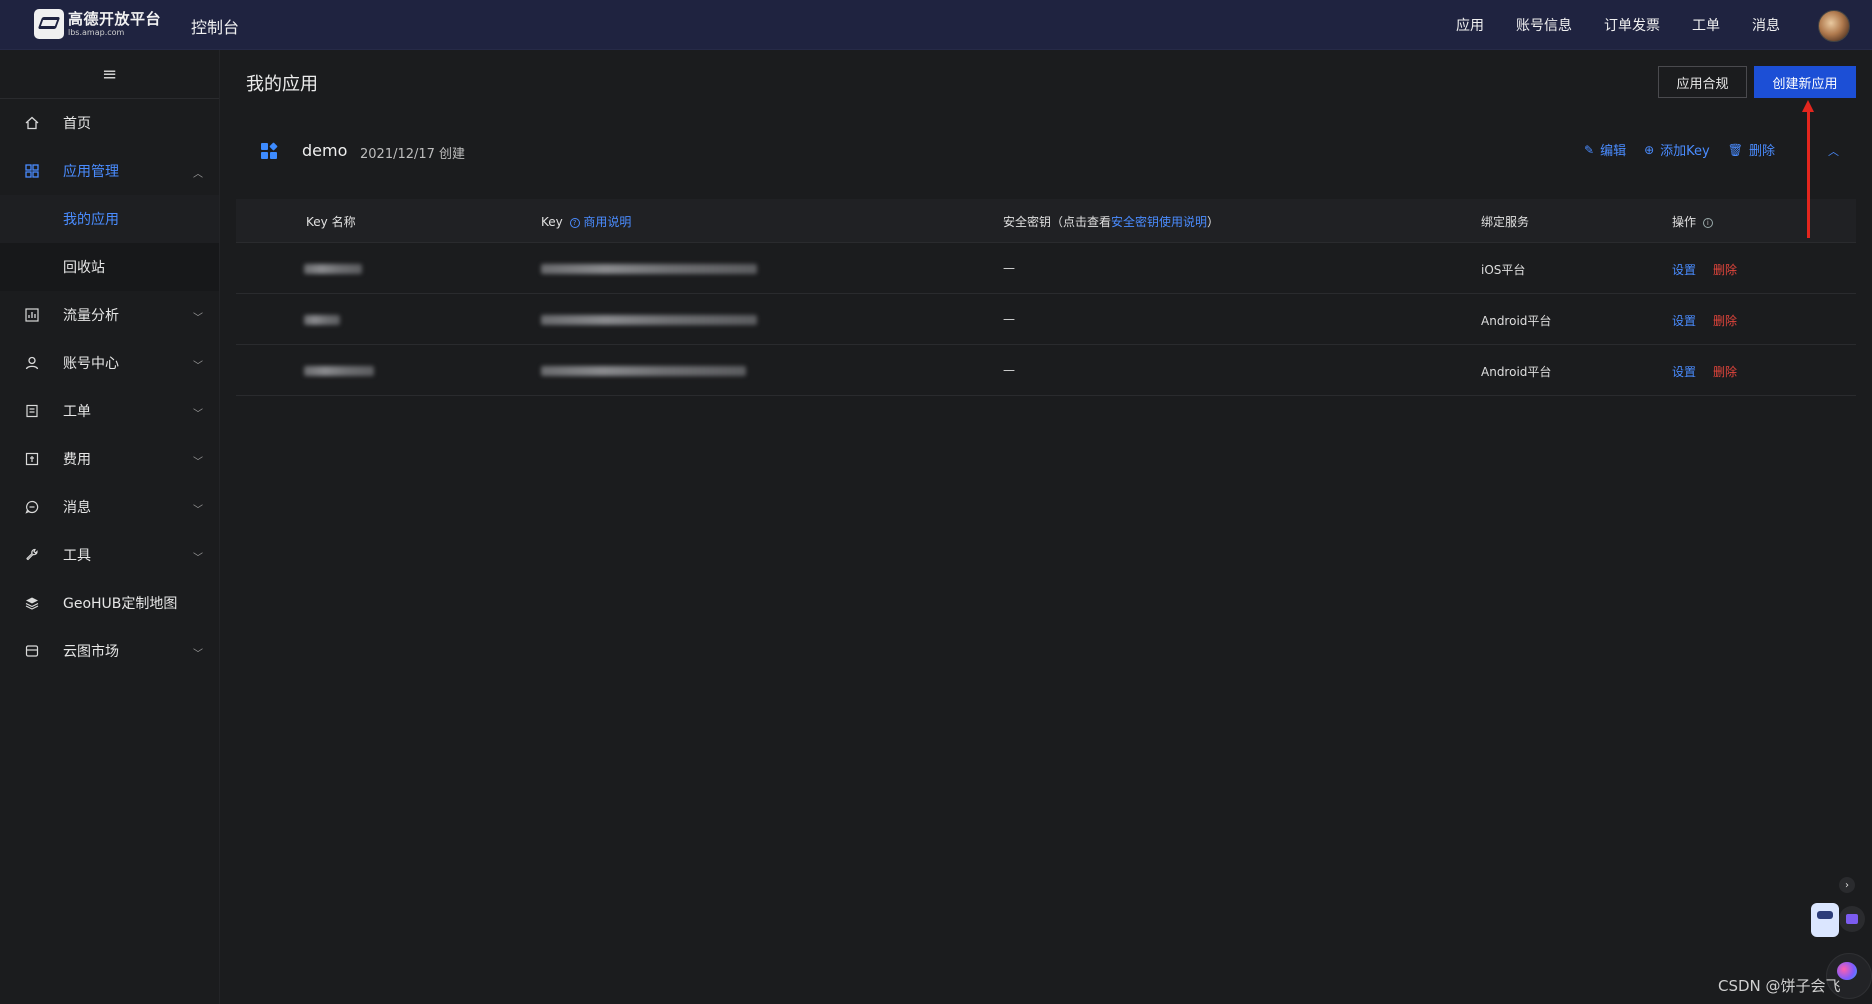  I want to click on amap-logo: 高德开放平台 lbs.amap.com, so click(97, 24).